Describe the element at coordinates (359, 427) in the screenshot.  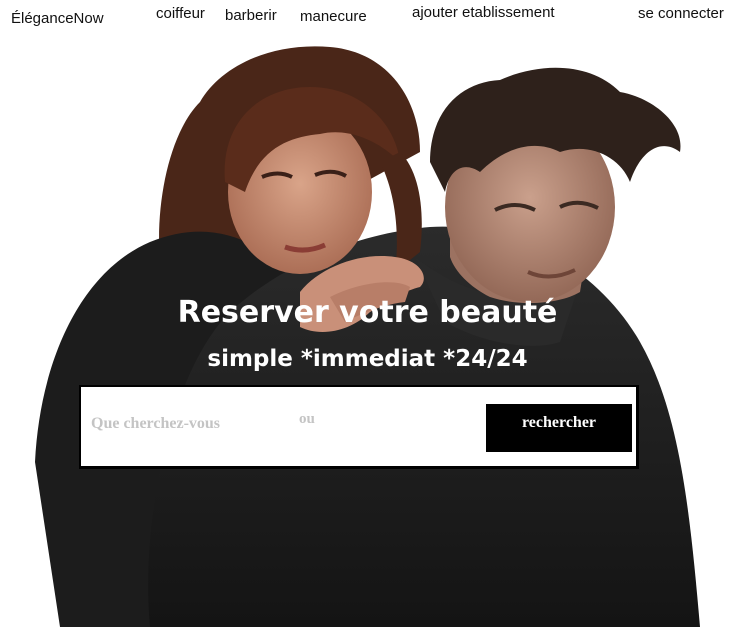
I see `search-bar: ou rechercher` at that location.